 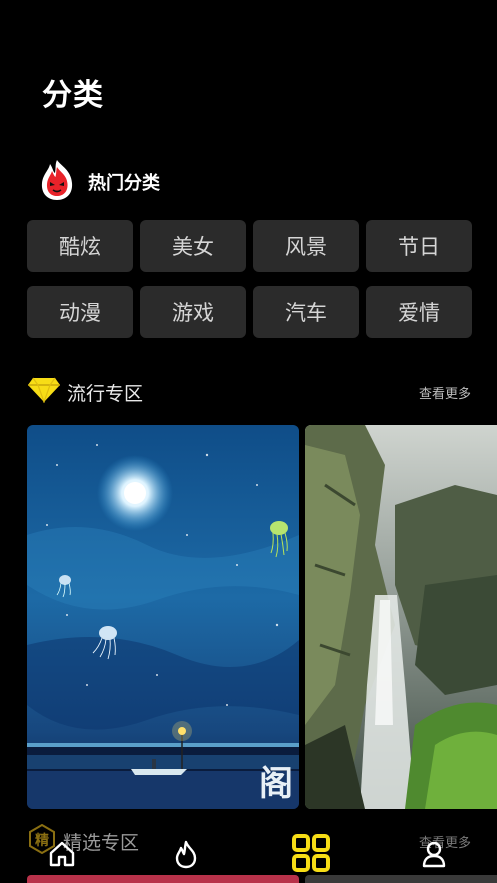 What do you see at coordinates (57, 182) in the screenshot?
I see `flame-mascot-icon` at bounding box center [57, 182].